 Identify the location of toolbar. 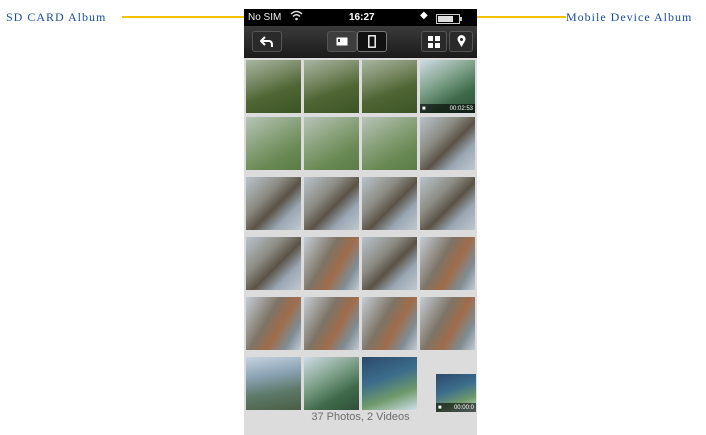
(360, 42).